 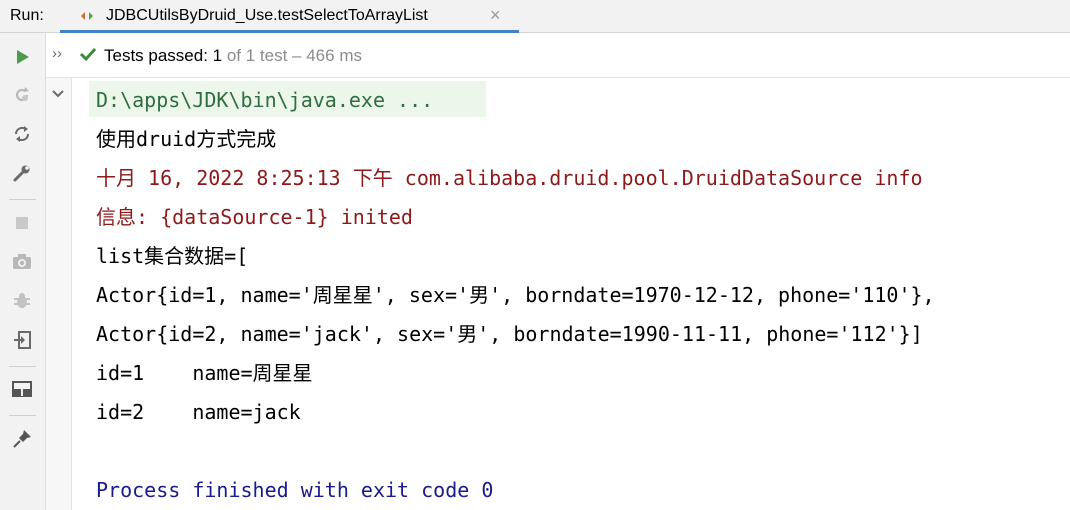 I want to click on expand-chevrons-icon: ››, so click(x=57, y=53).